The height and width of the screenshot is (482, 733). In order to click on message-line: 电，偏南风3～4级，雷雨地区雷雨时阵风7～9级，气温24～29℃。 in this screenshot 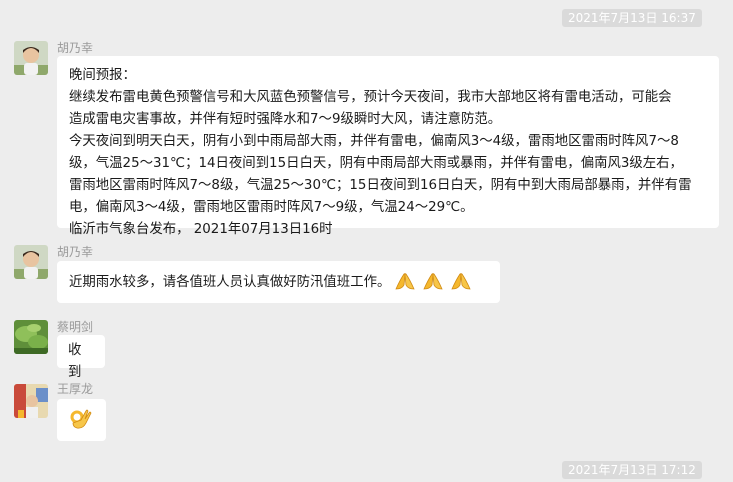, I will do `click(271, 207)`.